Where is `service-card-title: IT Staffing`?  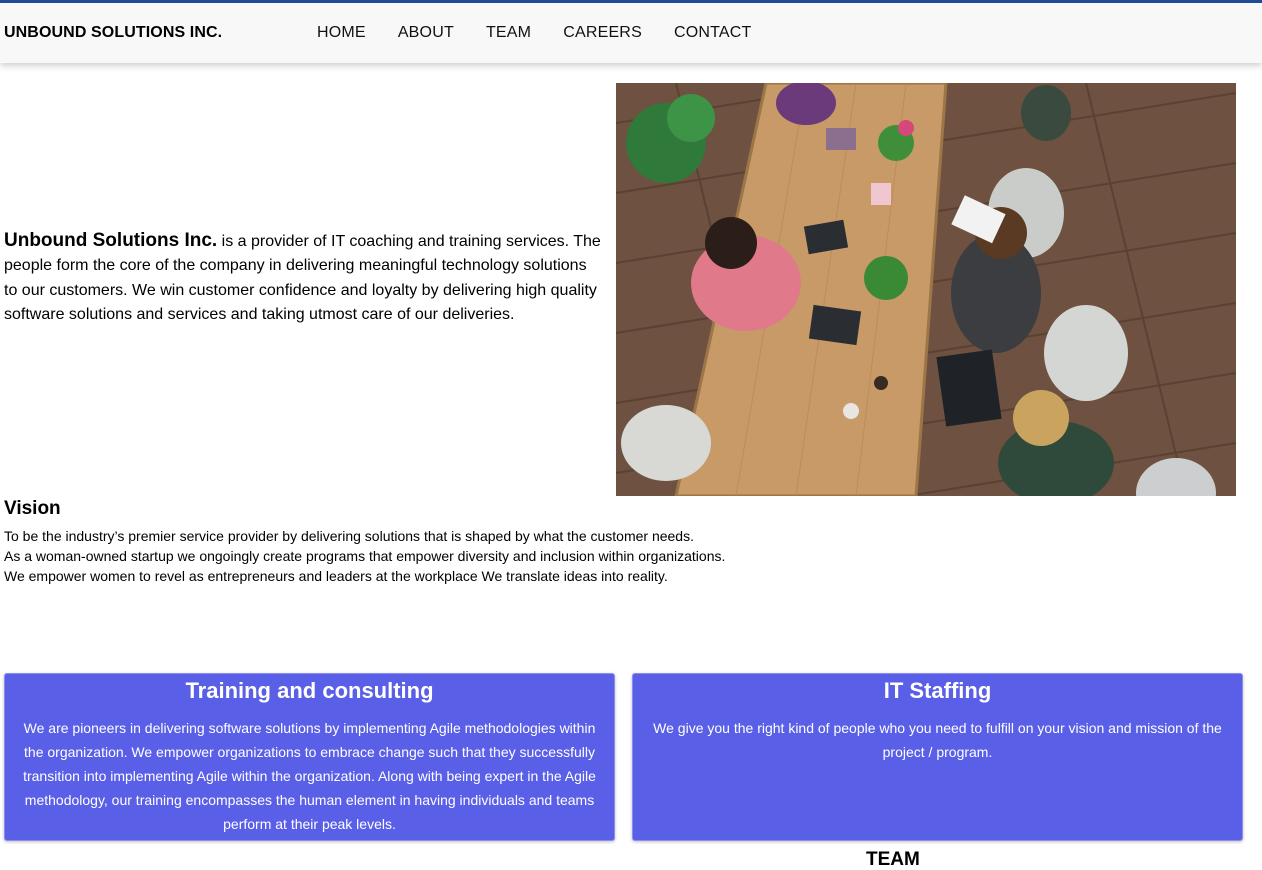 service-card-title: IT Staffing is located at coordinates (937, 690).